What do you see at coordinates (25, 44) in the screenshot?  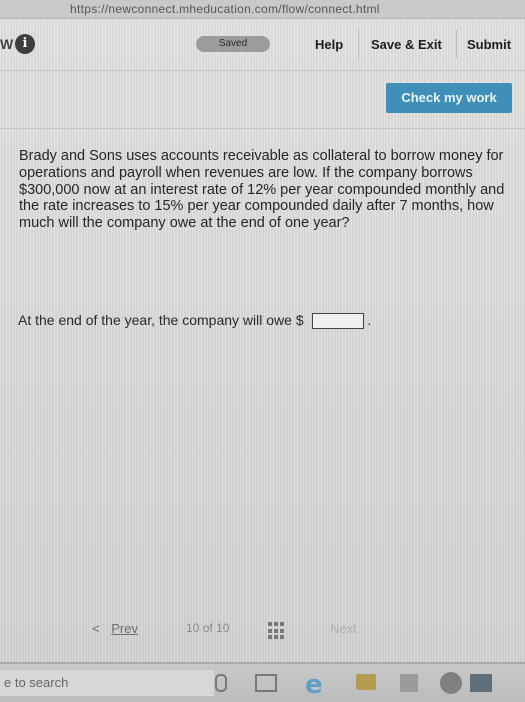 I see `info-icon: i` at bounding box center [25, 44].